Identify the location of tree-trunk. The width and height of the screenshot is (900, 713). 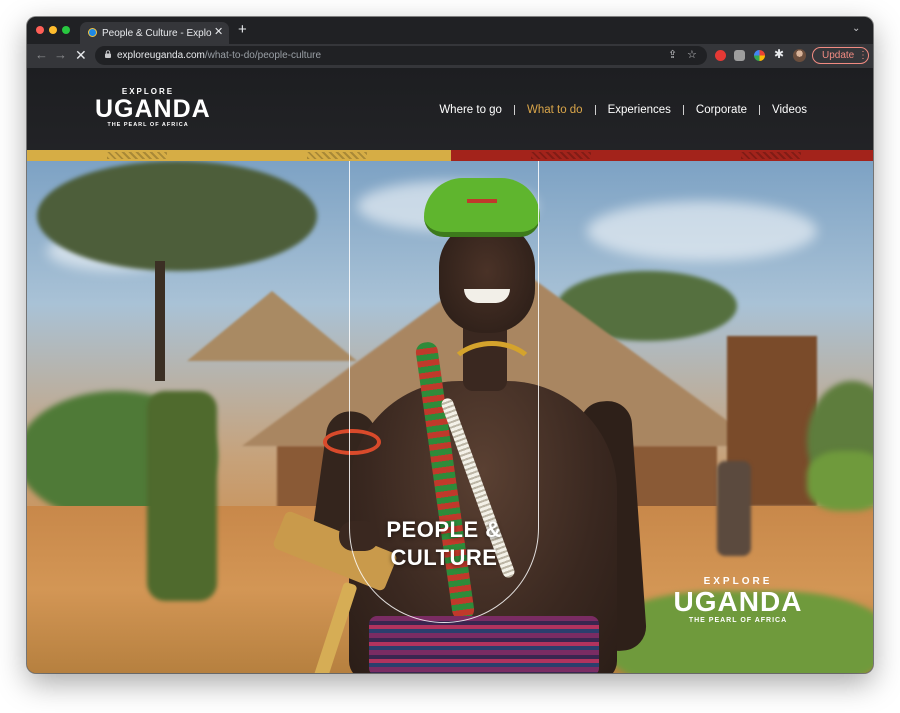
(160, 321).